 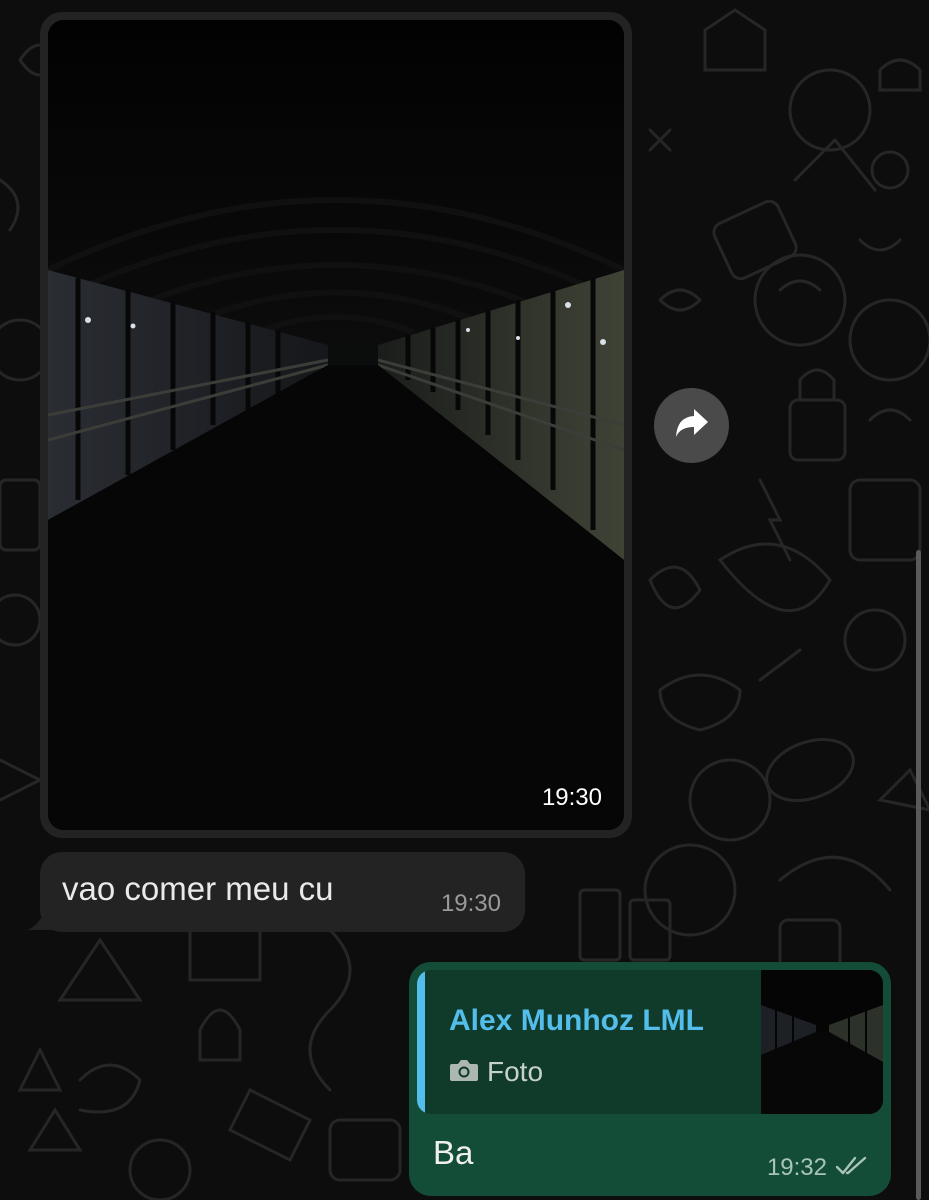 What do you see at coordinates (421, 1042) in the screenshot?
I see `quote-accent-bar` at bounding box center [421, 1042].